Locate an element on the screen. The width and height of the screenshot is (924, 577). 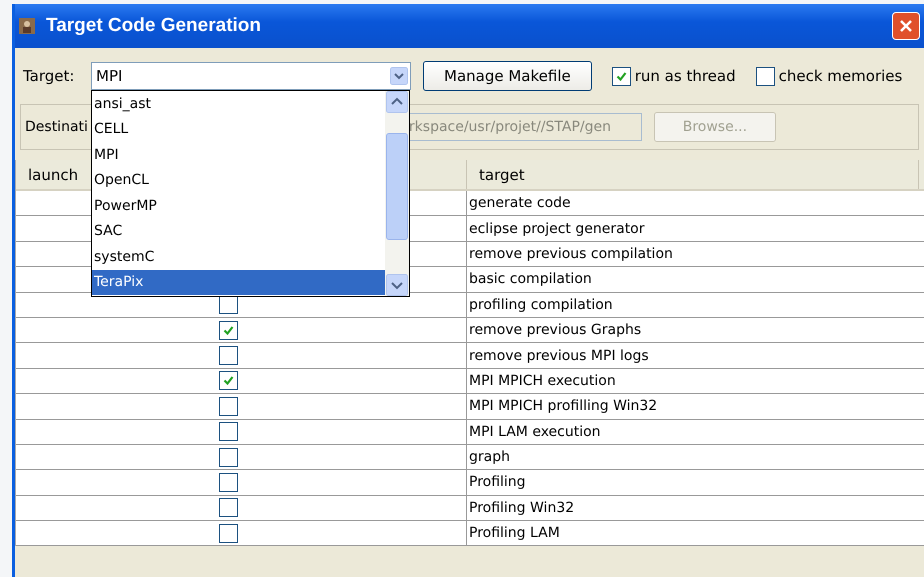
option-label: check memories is located at coordinates (840, 76).